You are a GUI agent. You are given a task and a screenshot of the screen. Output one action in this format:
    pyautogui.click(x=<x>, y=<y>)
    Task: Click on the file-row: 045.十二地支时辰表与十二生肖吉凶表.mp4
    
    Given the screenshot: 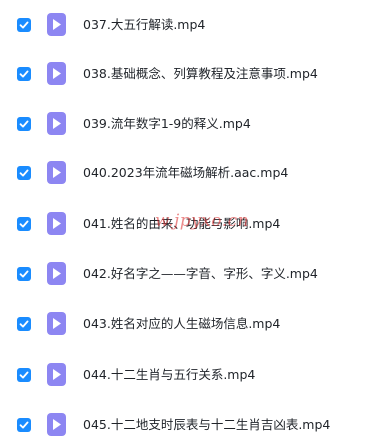 What is the action you would take?
    pyautogui.click(x=187, y=425)
    